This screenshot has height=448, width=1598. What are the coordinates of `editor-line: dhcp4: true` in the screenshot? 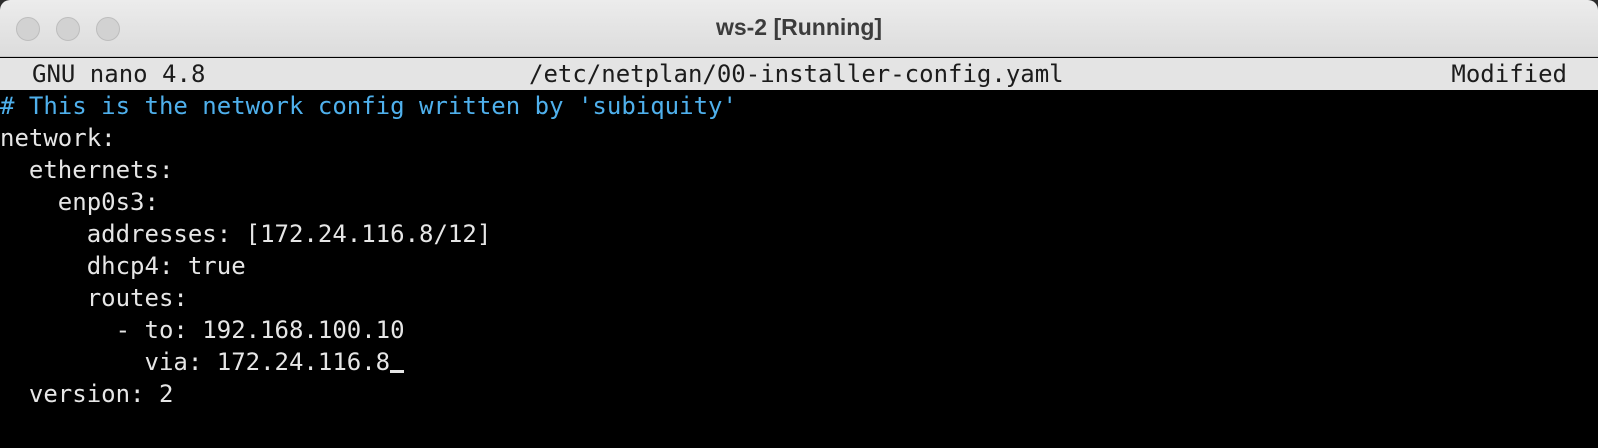 It's located at (123, 266).